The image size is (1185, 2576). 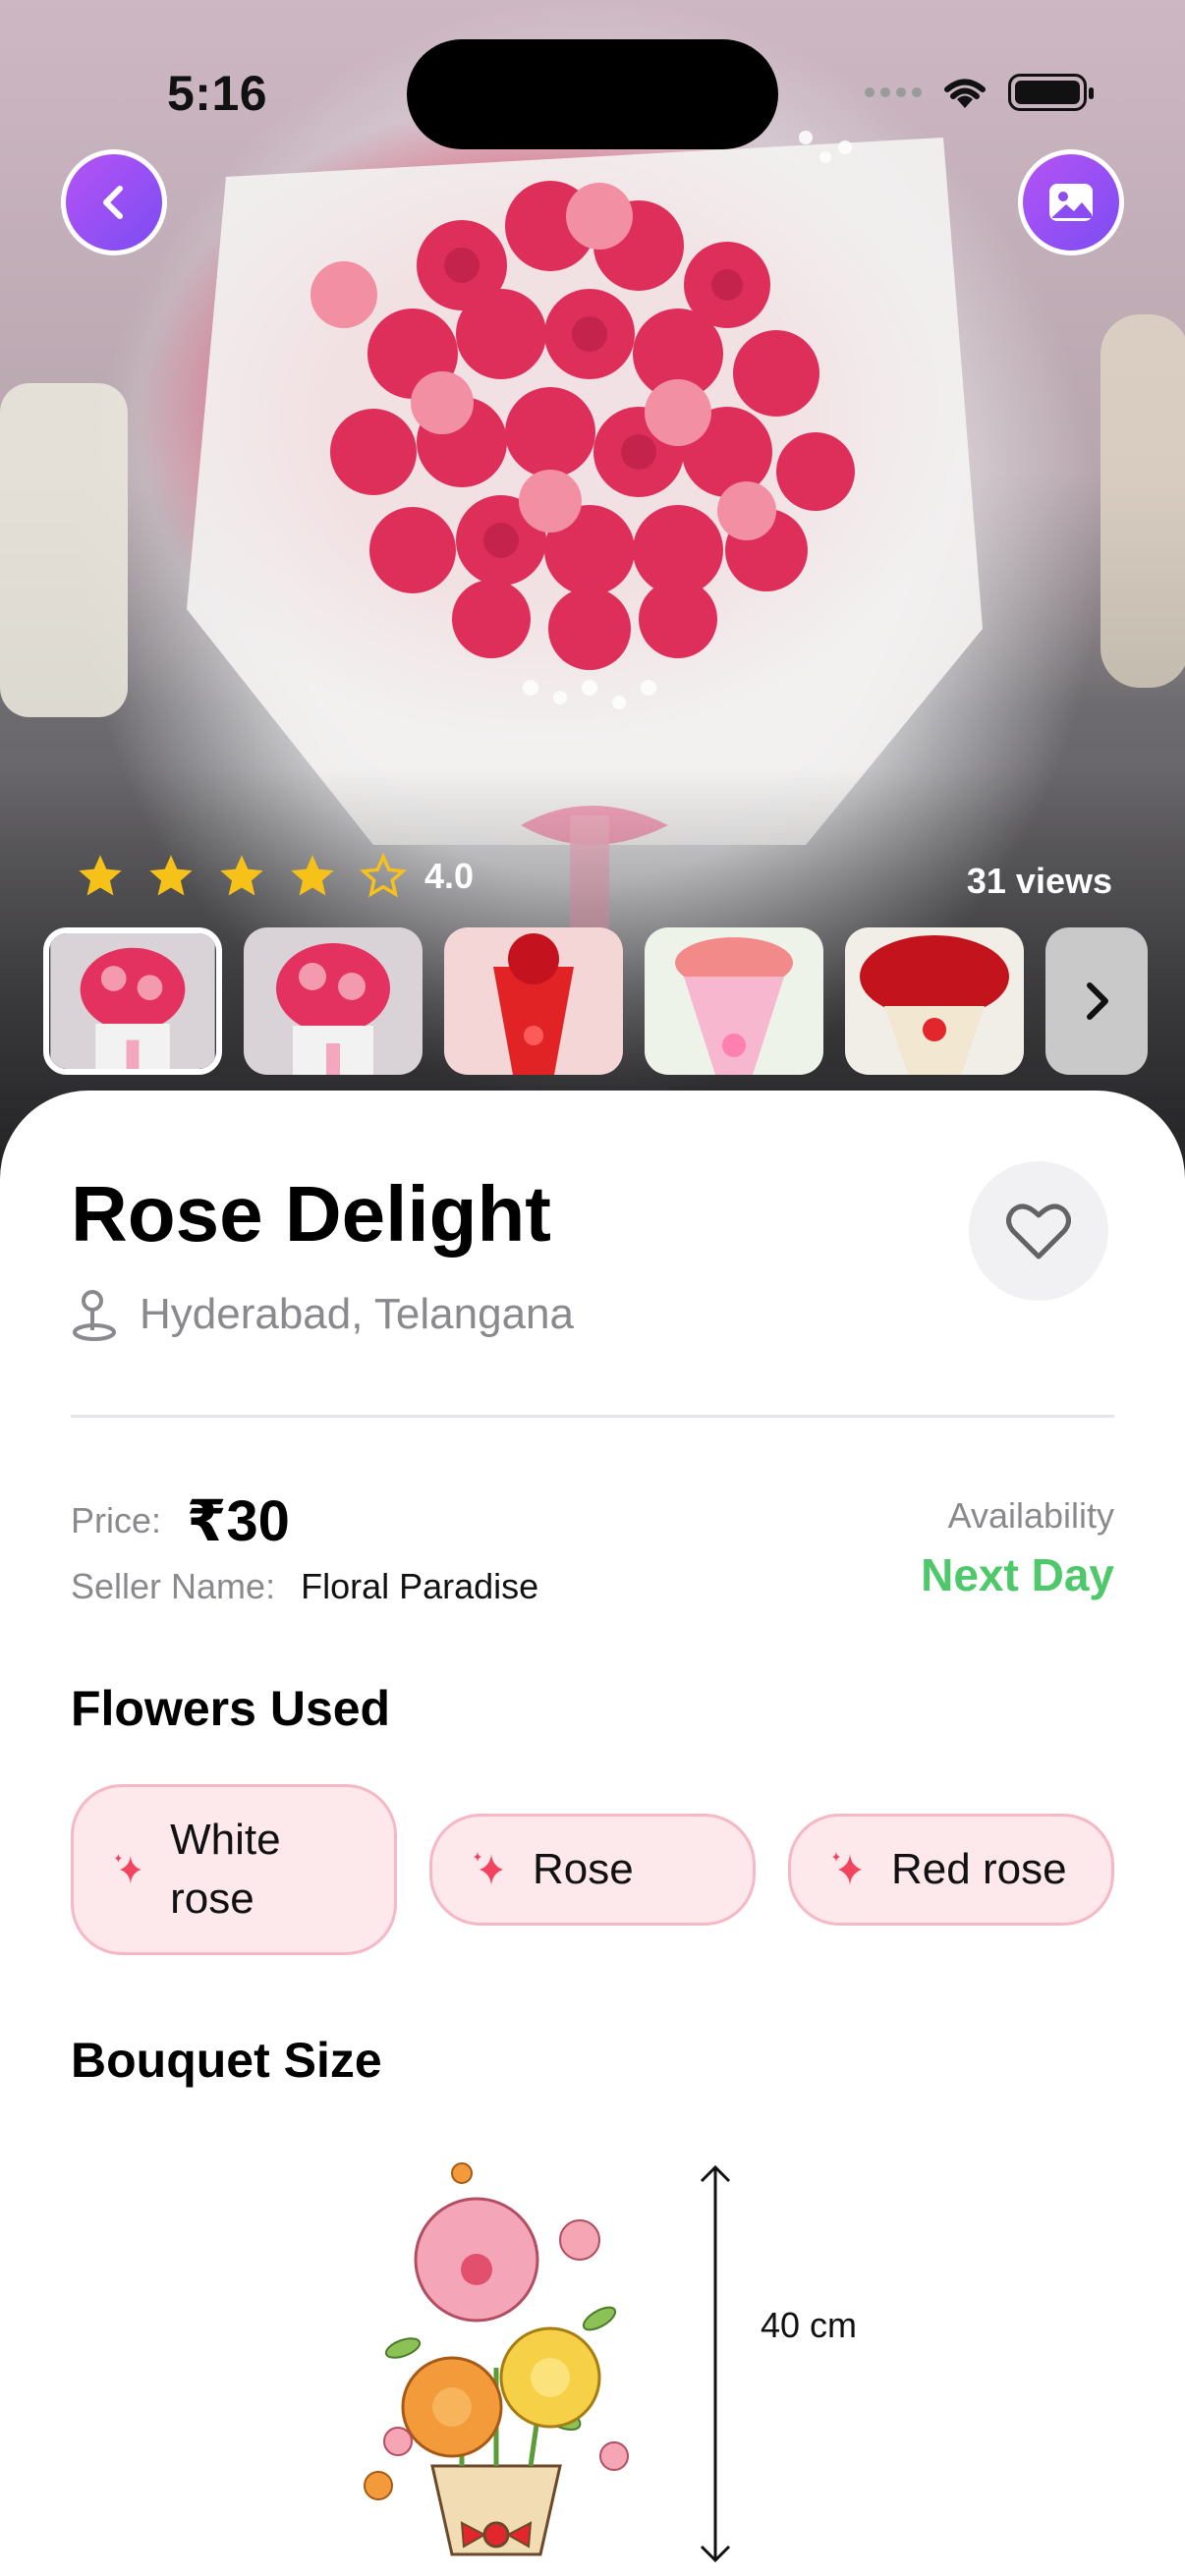 What do you see at coordinates (449, 876) in the screenshot?
I see `rating-value: 4.0` at bounding box center [449, 876].